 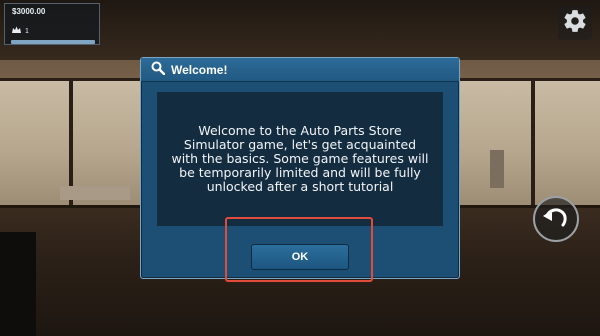 I want to click on undo-arrow-icon, so click(x=556, y=219).